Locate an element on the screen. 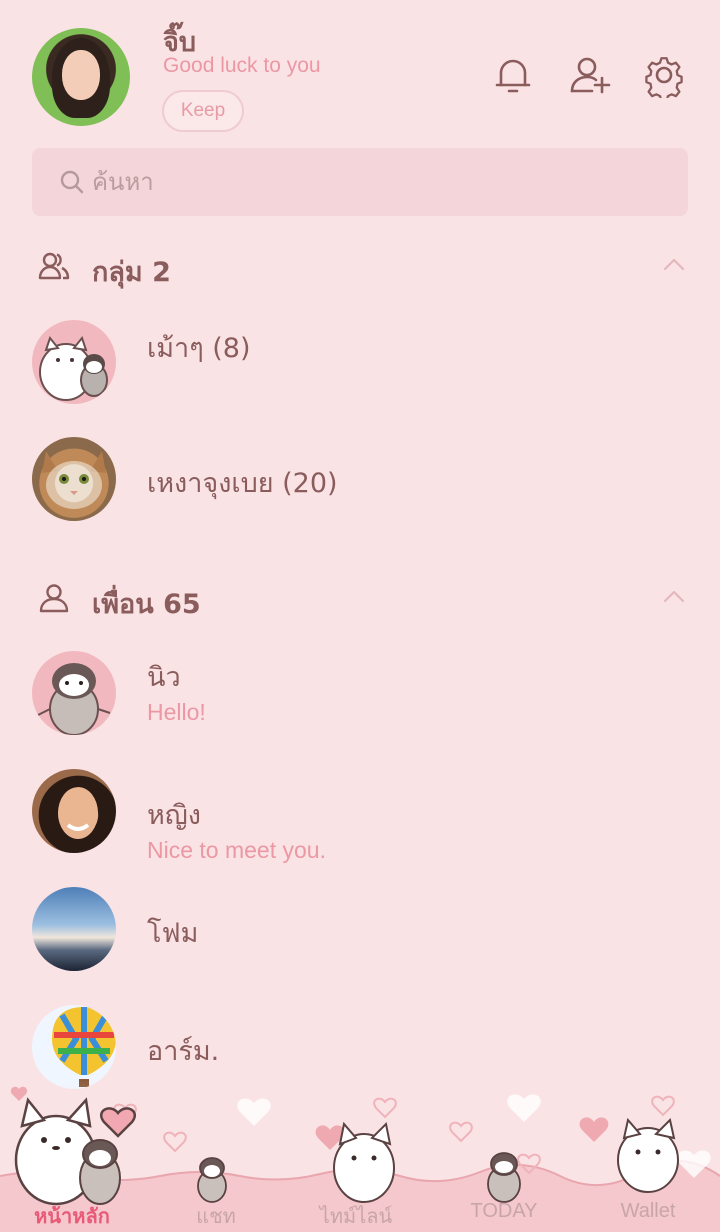 This screenshot has width=720, height=1232. person-icon is located at coordinates (54, 598).